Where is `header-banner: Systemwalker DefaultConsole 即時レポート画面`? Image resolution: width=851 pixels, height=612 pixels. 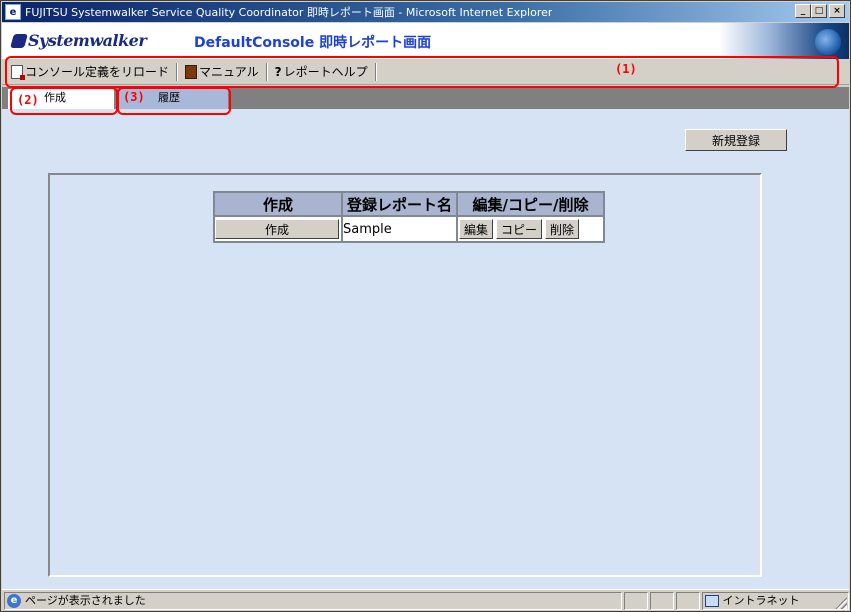 header-banner: Systemwalker DefaultConsole 即時レポート画面 is located at coordinates (425, 41).